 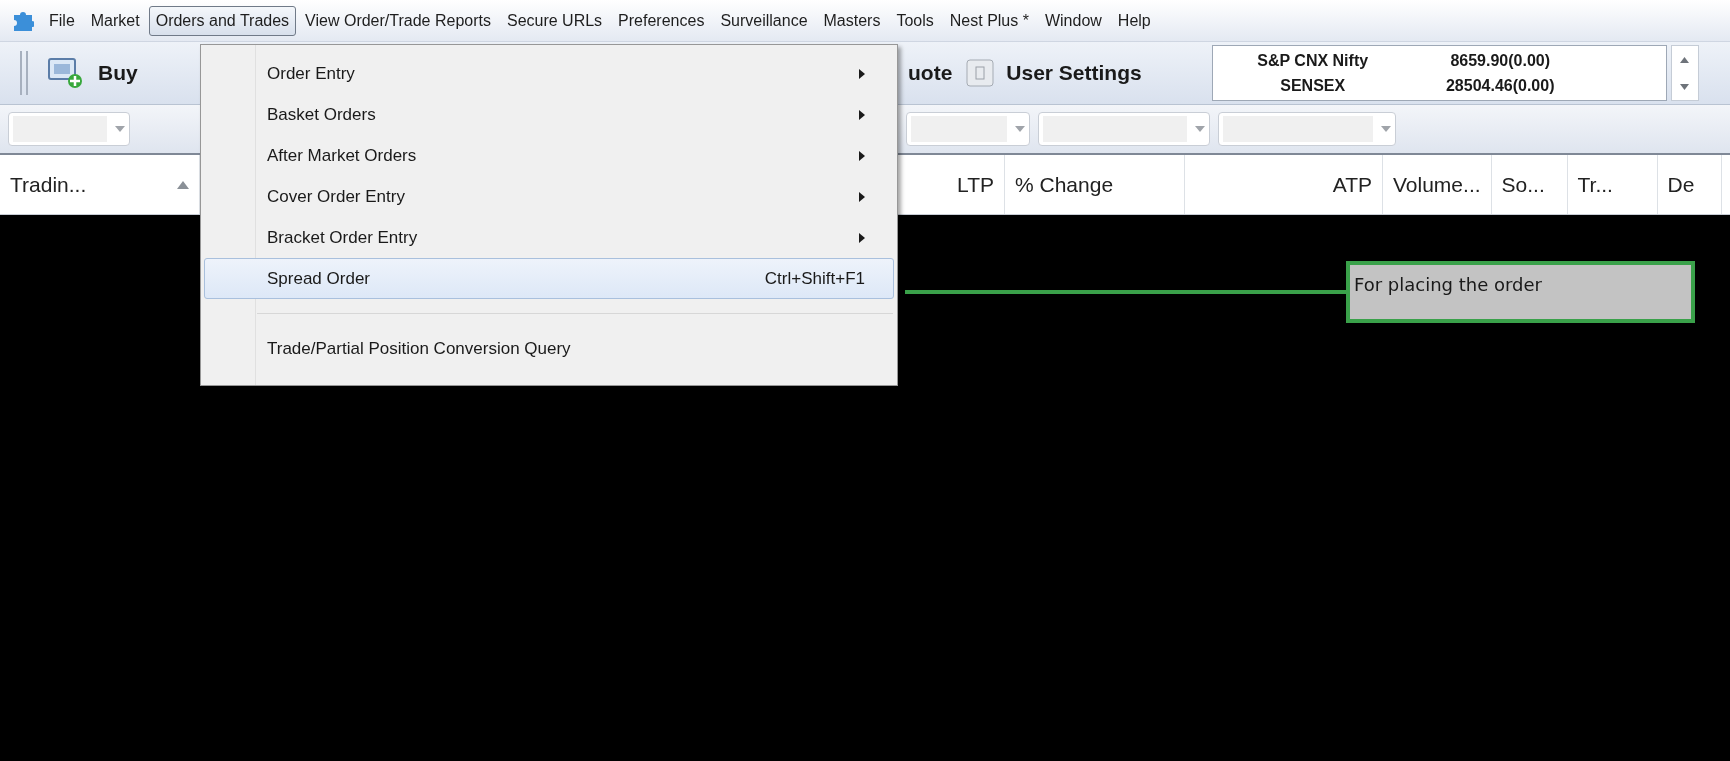 I want to click on menu-item: Preferences, so click(x=661, y=20).